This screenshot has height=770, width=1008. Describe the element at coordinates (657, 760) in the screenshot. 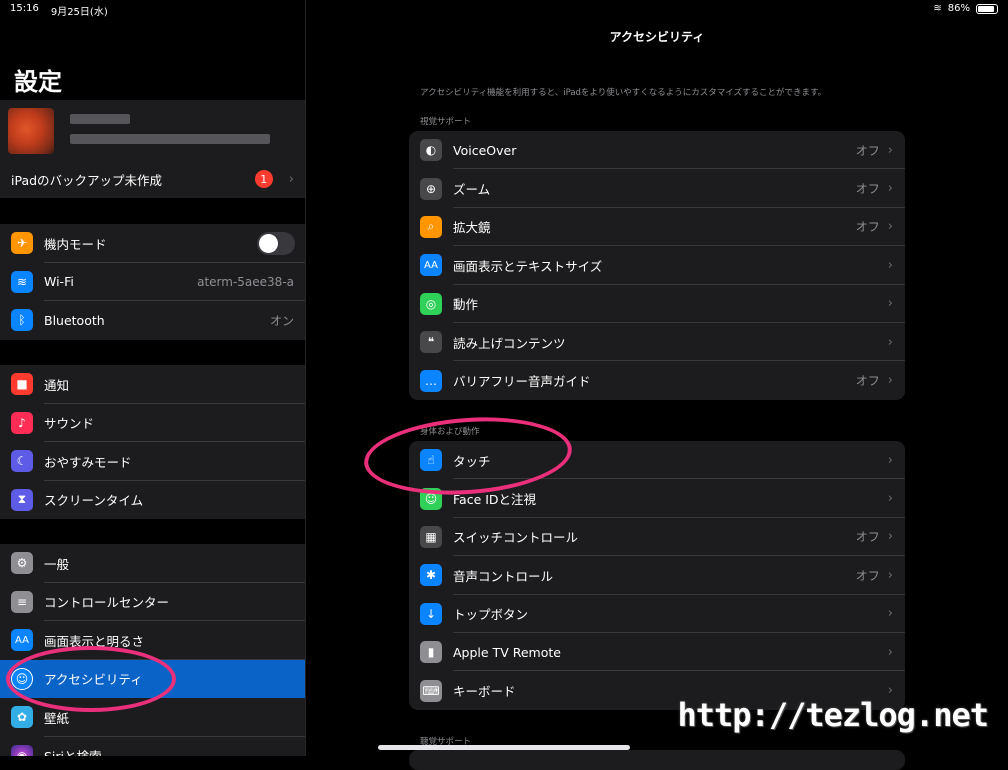

I see `hearing-settings-group` at that location.